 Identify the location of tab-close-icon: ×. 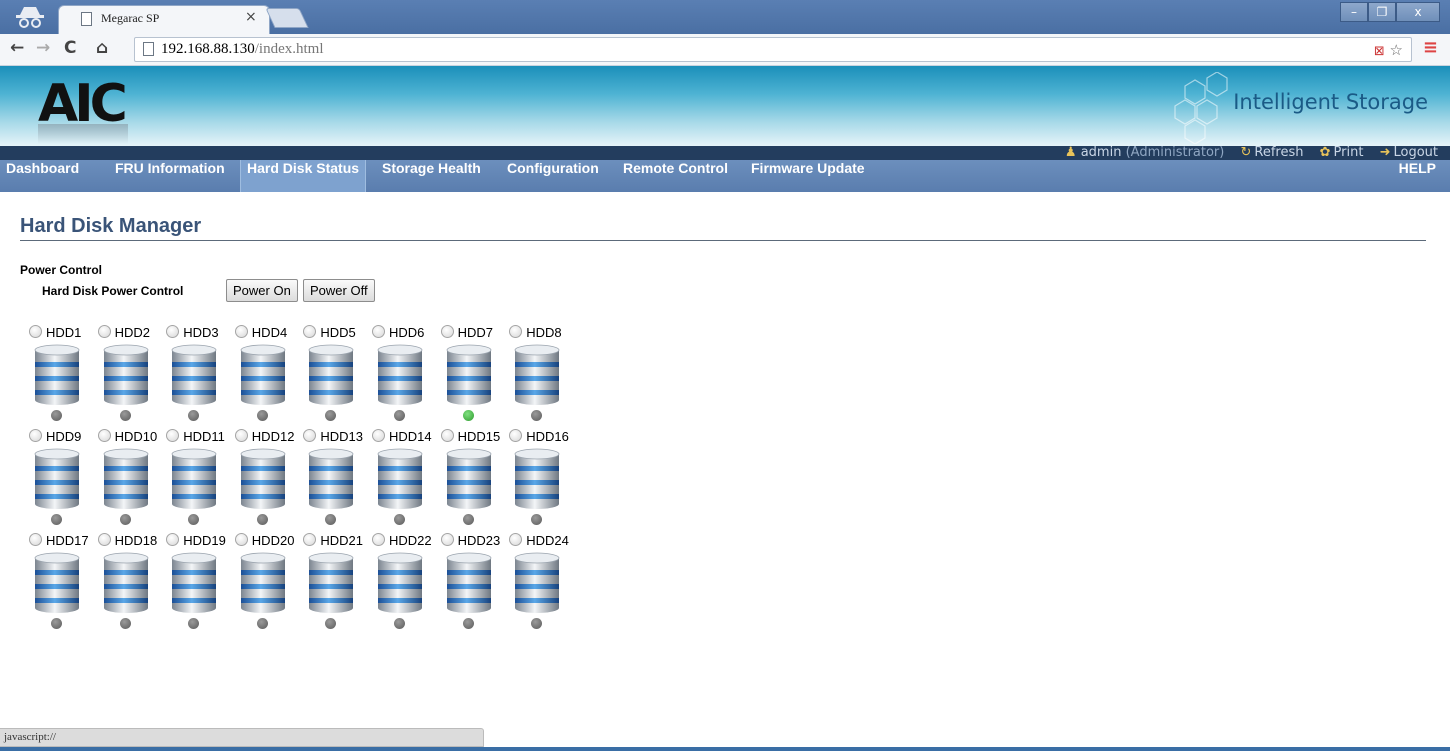
(251, 17).